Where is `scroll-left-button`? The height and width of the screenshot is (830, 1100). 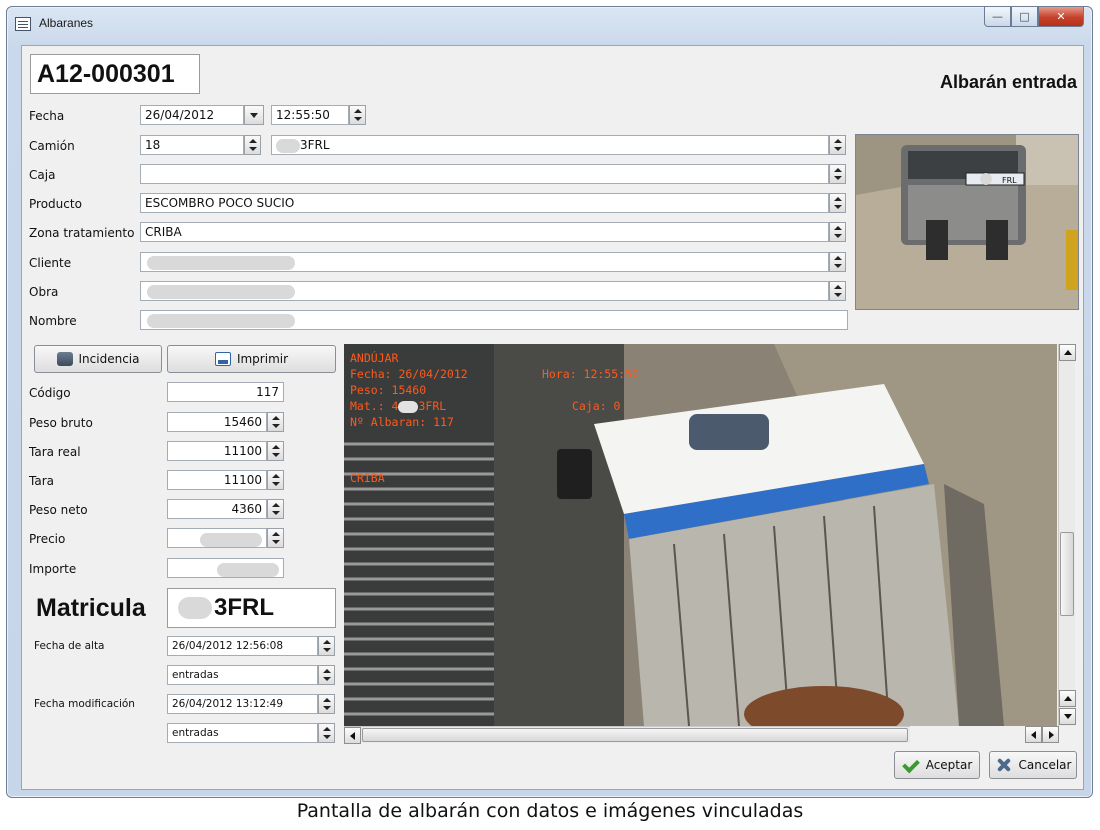
scroll-left-button is located at coordinates (352, 735).